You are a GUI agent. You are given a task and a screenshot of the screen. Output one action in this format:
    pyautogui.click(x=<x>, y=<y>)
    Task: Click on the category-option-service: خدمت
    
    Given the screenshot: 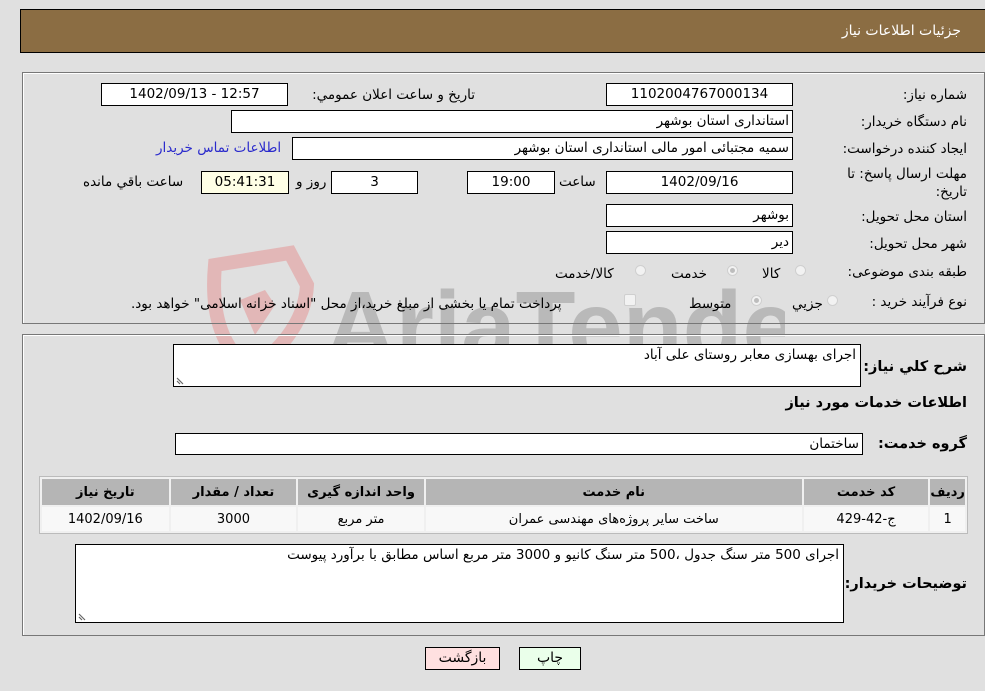 What is the action you would take?
    pyautogui.click(x=689, y=274)
    